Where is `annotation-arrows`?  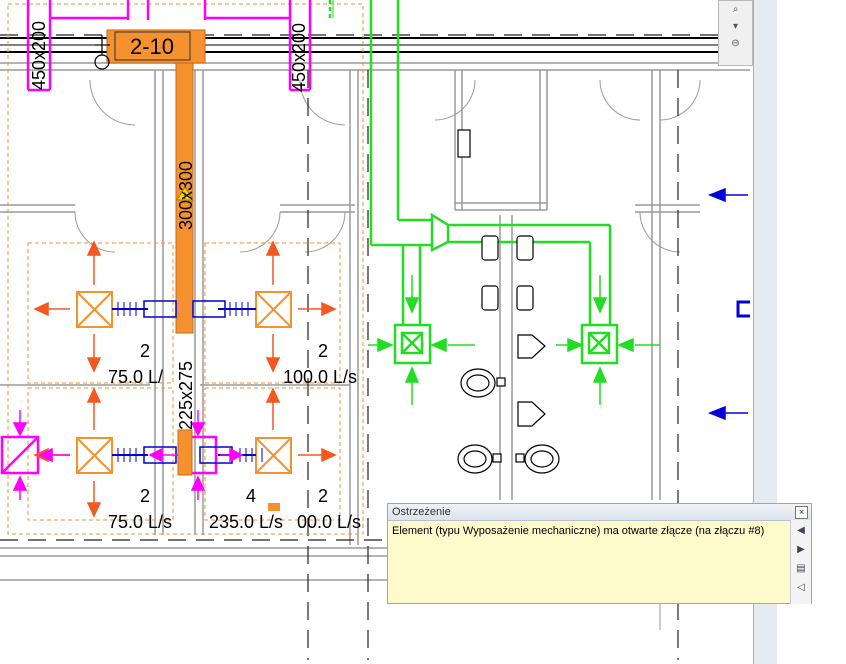
annotation-arrows is located at coordinates (728, 304).